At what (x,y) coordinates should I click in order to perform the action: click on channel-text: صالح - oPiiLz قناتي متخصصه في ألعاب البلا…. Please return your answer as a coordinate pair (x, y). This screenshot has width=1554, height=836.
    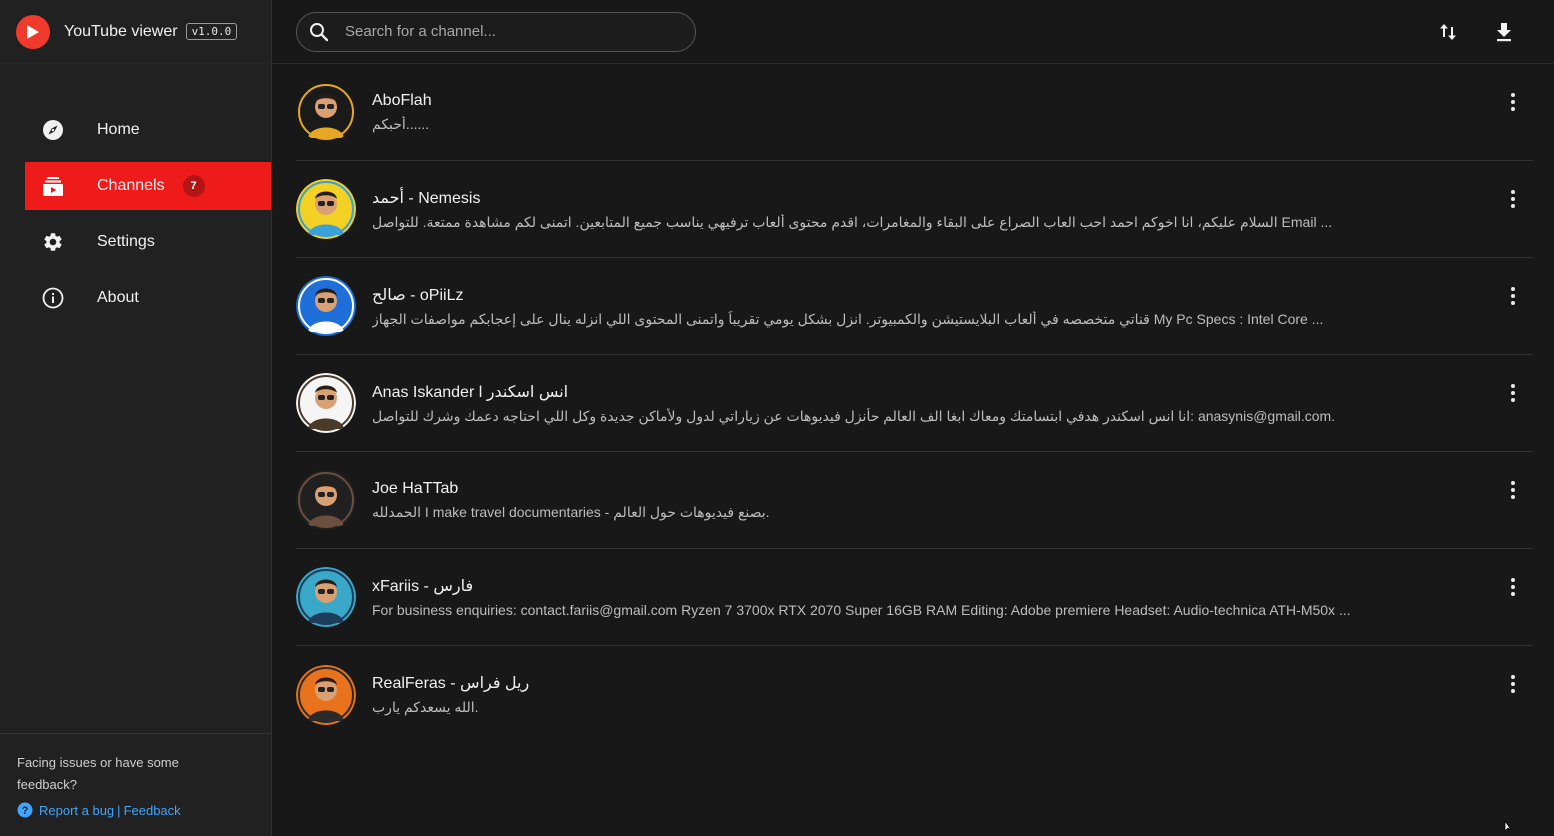
    Looking at the image, I should click on (952, 306).